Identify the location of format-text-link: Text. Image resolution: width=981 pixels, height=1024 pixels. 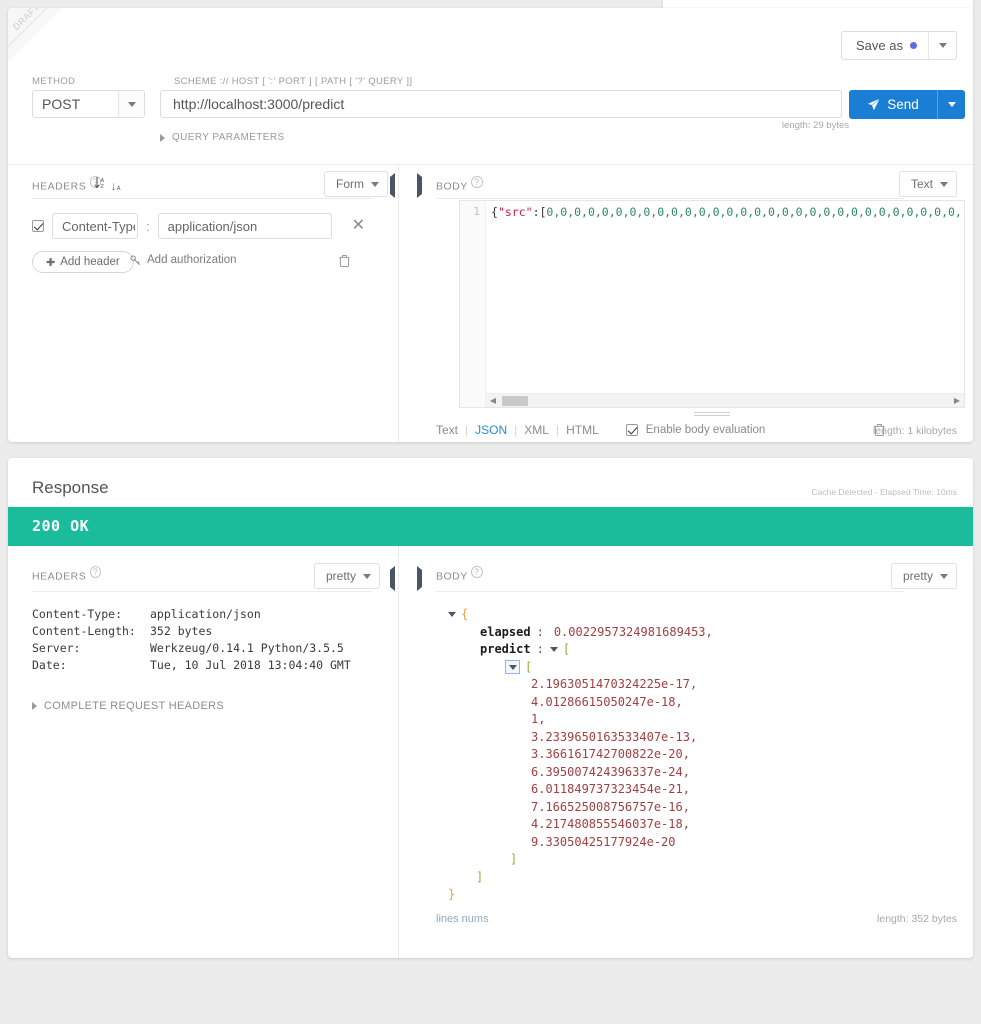
(447, 430).